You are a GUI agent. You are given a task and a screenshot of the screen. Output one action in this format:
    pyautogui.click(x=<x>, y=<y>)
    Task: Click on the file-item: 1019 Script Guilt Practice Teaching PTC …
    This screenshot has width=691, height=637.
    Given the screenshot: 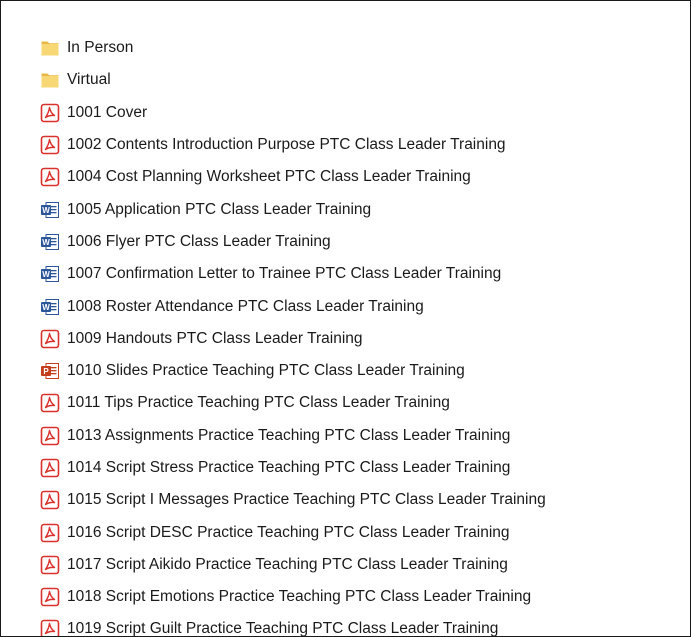 What is the action you would take?
    pyautogui.click(x=365, y=625)
    